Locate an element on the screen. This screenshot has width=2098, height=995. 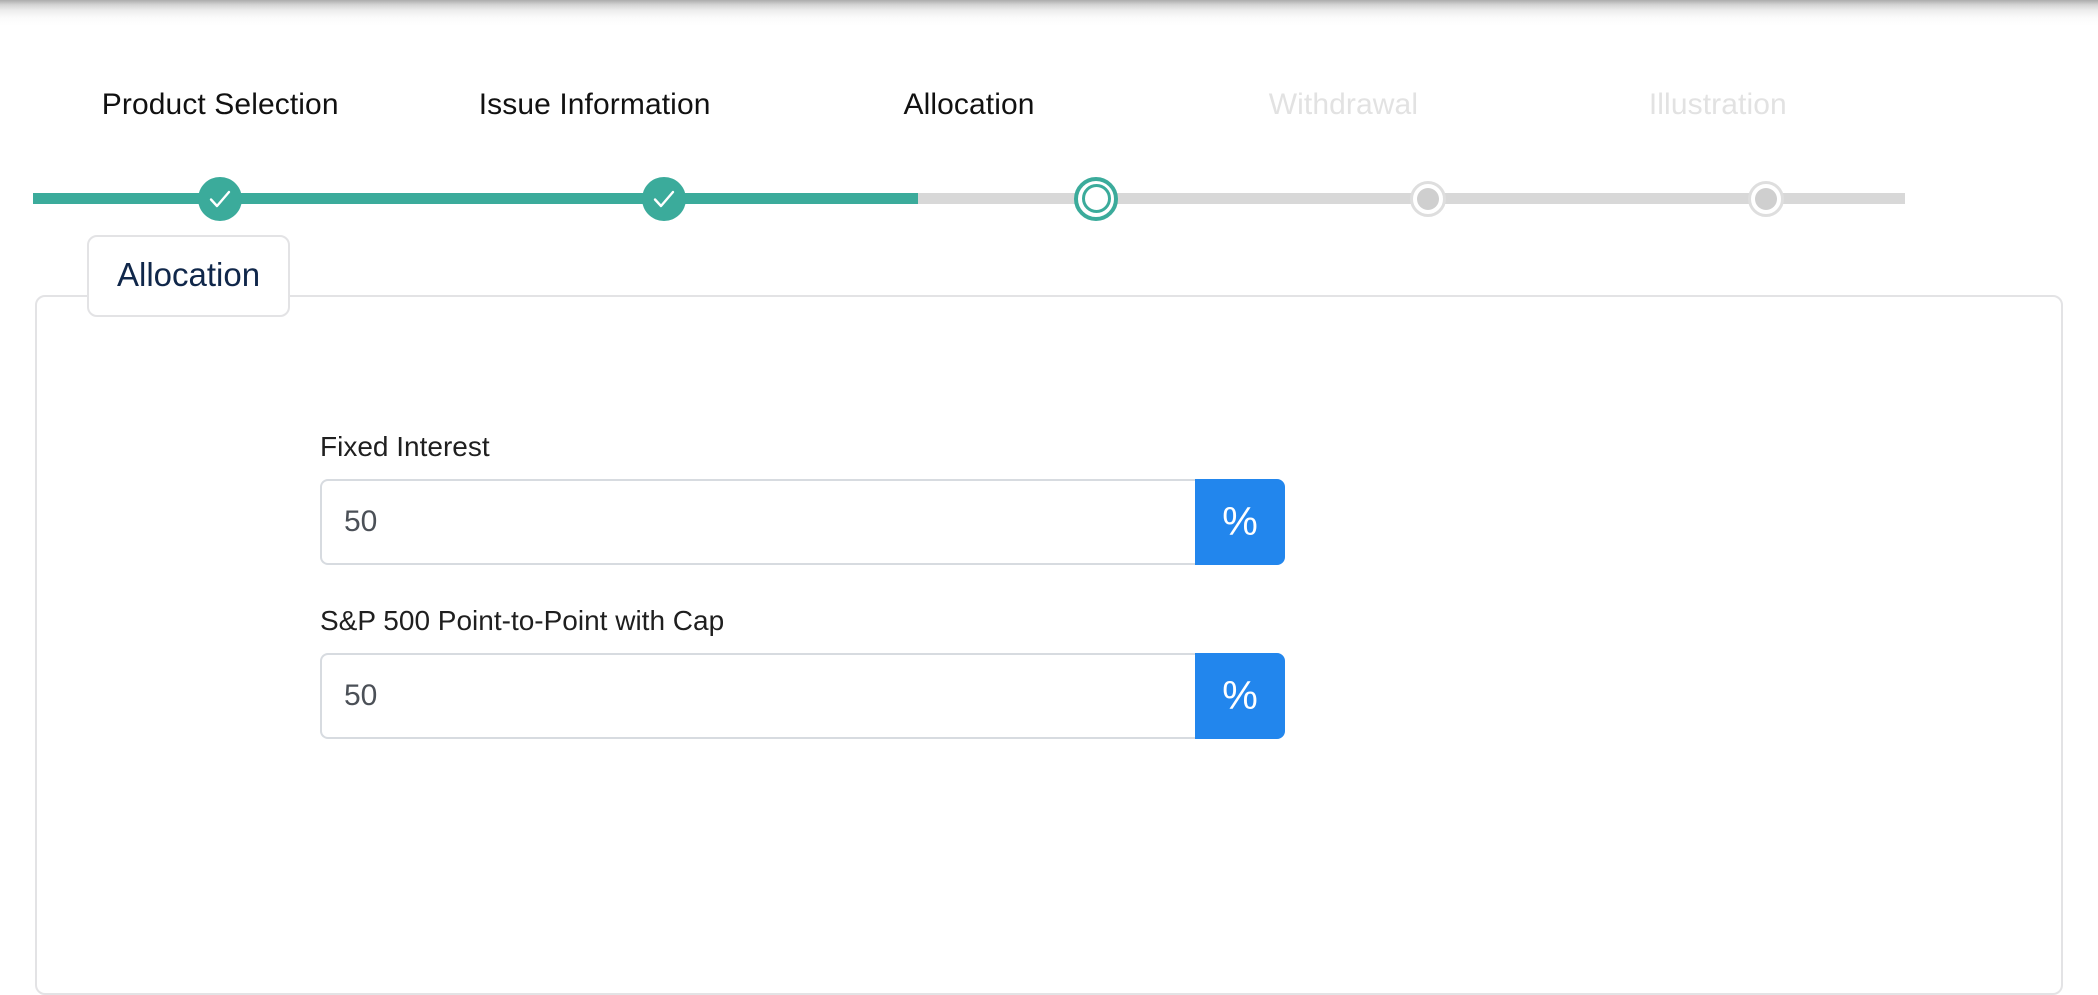
field-label-fixed-interest: Fixed Interest is located at coordinates (405, 446).